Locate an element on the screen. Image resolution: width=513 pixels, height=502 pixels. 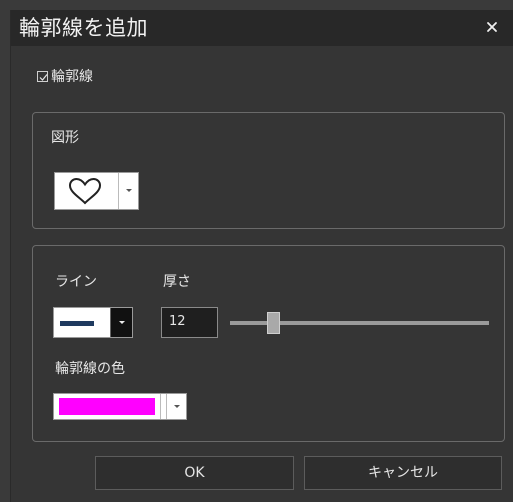
shape-dropdown-arrow is located at coordinates (128, 191).